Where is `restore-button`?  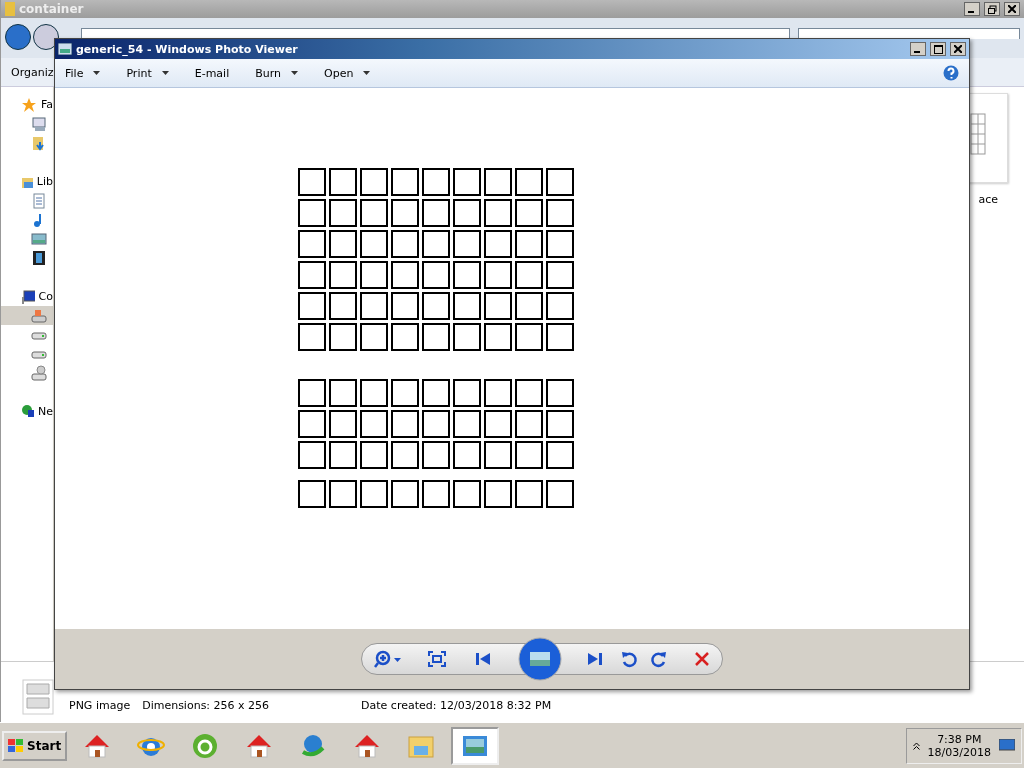
restore-button is located at coordinates (992, 9).